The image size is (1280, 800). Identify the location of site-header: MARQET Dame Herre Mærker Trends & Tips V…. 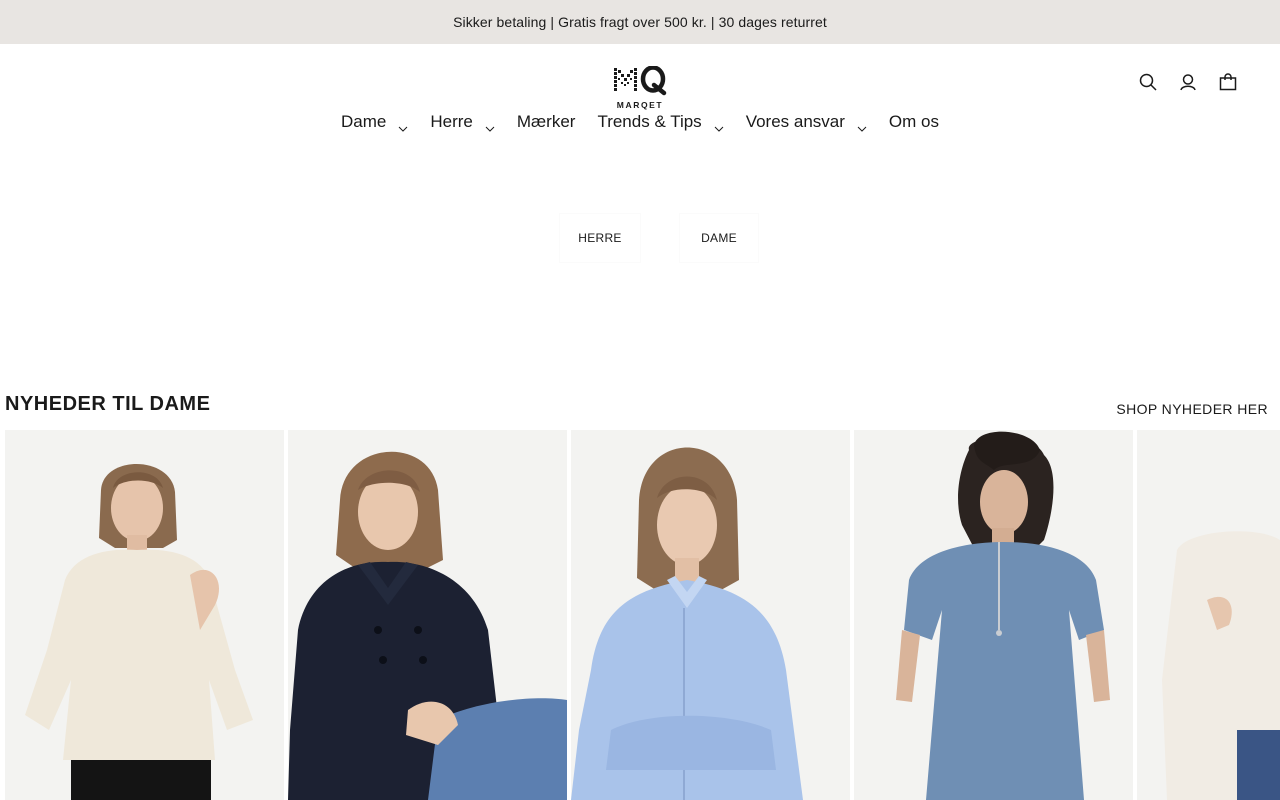
(640, 94).